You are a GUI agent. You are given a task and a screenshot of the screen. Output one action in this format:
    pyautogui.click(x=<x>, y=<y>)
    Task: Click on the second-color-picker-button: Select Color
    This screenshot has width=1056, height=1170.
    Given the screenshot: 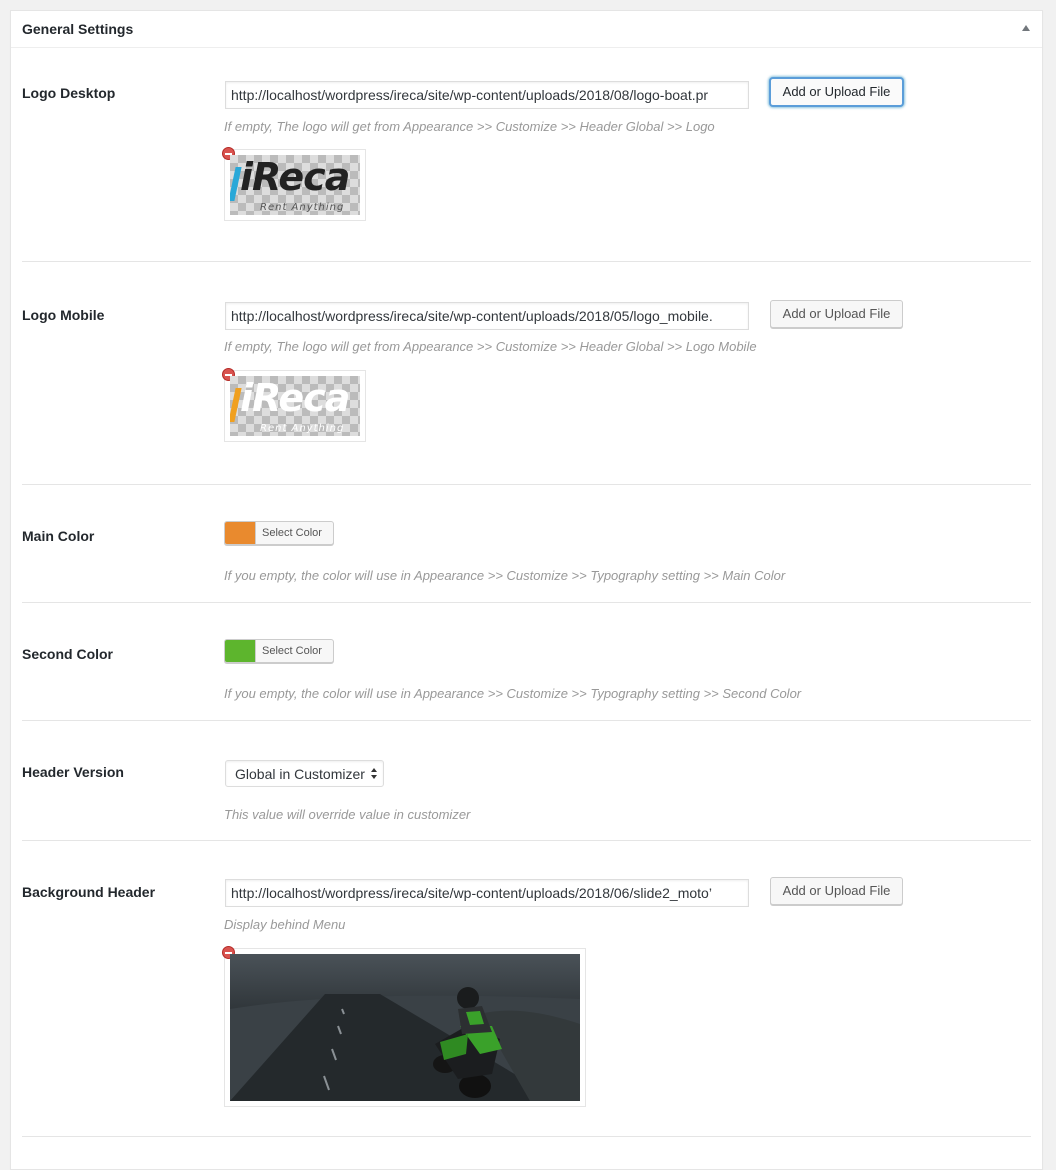 What is the action you would take?
    pyautogui.click(x=279, y=651)
    